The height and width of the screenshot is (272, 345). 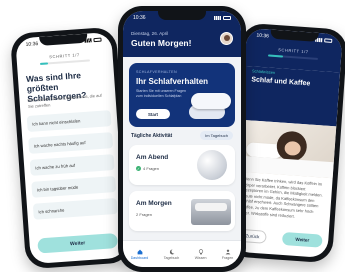 I want to click on bottom-nav: Dashboard Tagebuch Wissen Fragen, so click(x=182, y=253).